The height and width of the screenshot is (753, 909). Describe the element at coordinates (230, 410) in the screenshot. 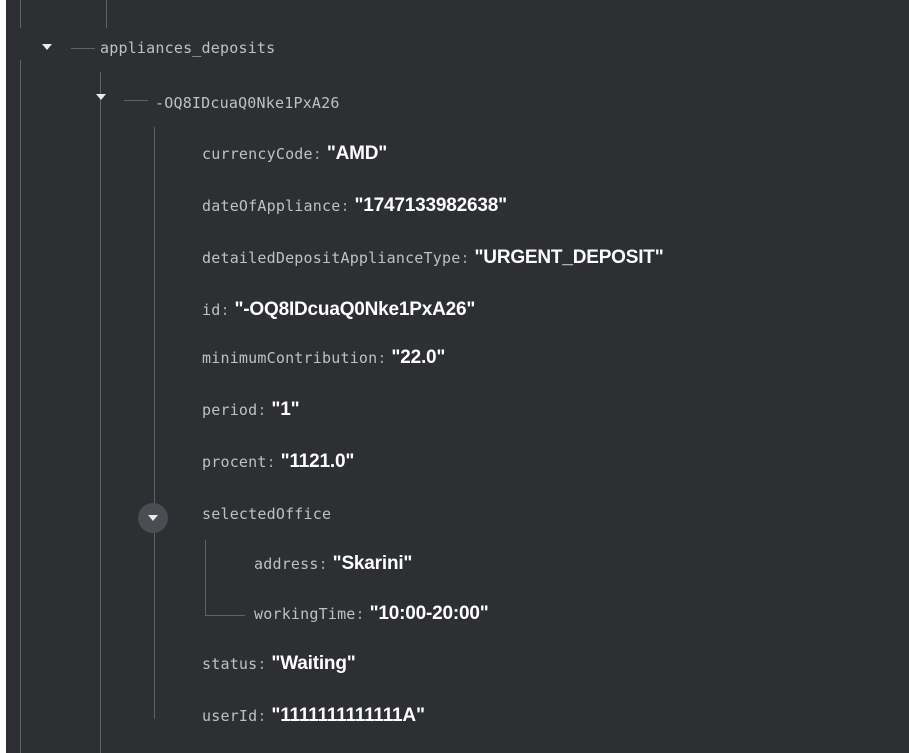

I see `field-key: period` at that location.